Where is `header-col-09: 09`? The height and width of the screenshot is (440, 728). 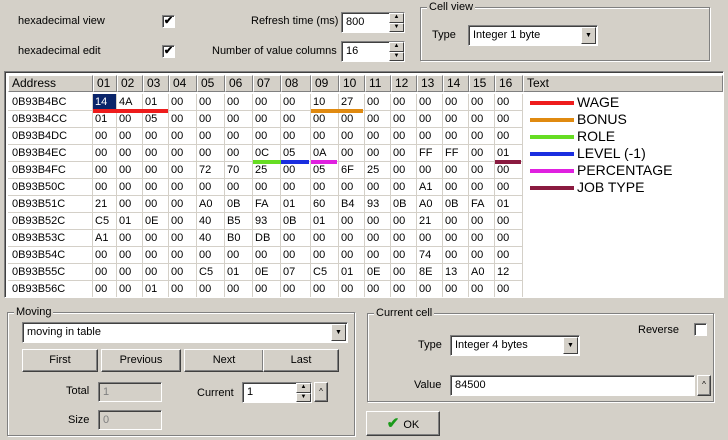 header-col-09: 09 is located at coordinates (325, 83).